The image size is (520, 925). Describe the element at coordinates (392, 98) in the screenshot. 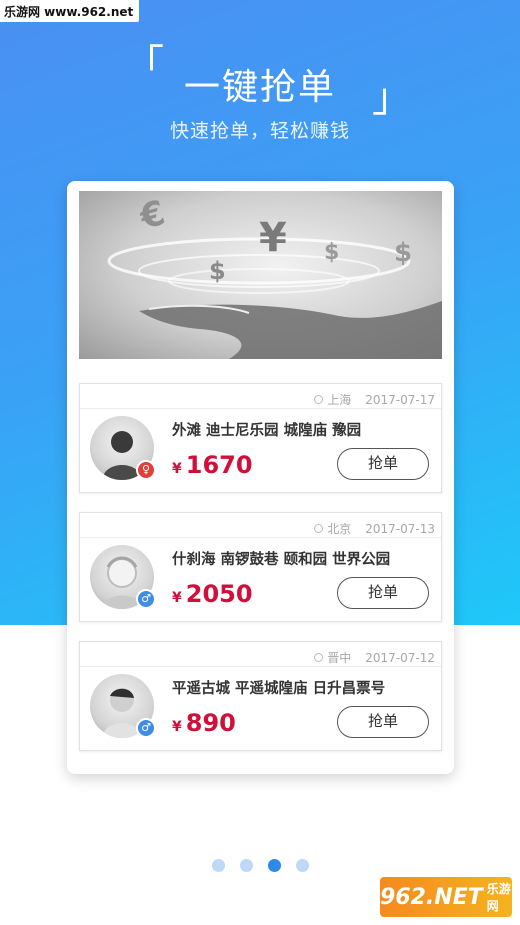

I see `bracket-close: 」` at that location.